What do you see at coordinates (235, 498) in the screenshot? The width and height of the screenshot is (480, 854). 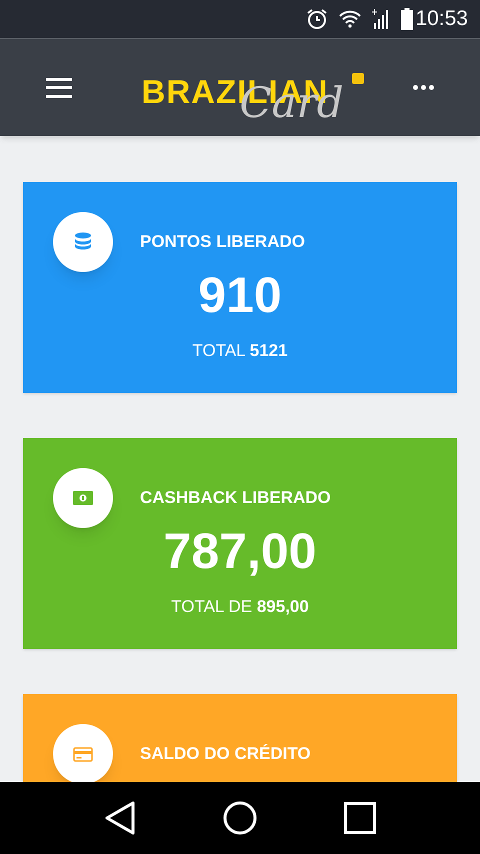 I see `card-title: CASHBACK LIBERADO` at bounding box center [235, 498].